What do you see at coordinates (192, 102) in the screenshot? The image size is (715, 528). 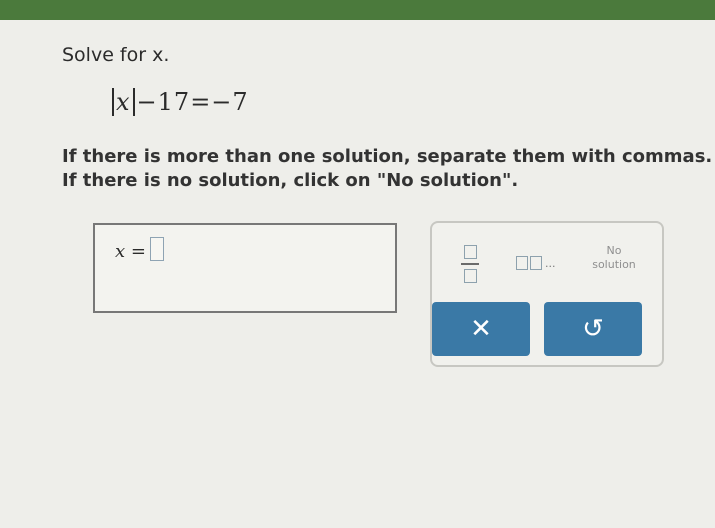 I see `equation-rest: −17=−7` at bounding box center [192, 102].